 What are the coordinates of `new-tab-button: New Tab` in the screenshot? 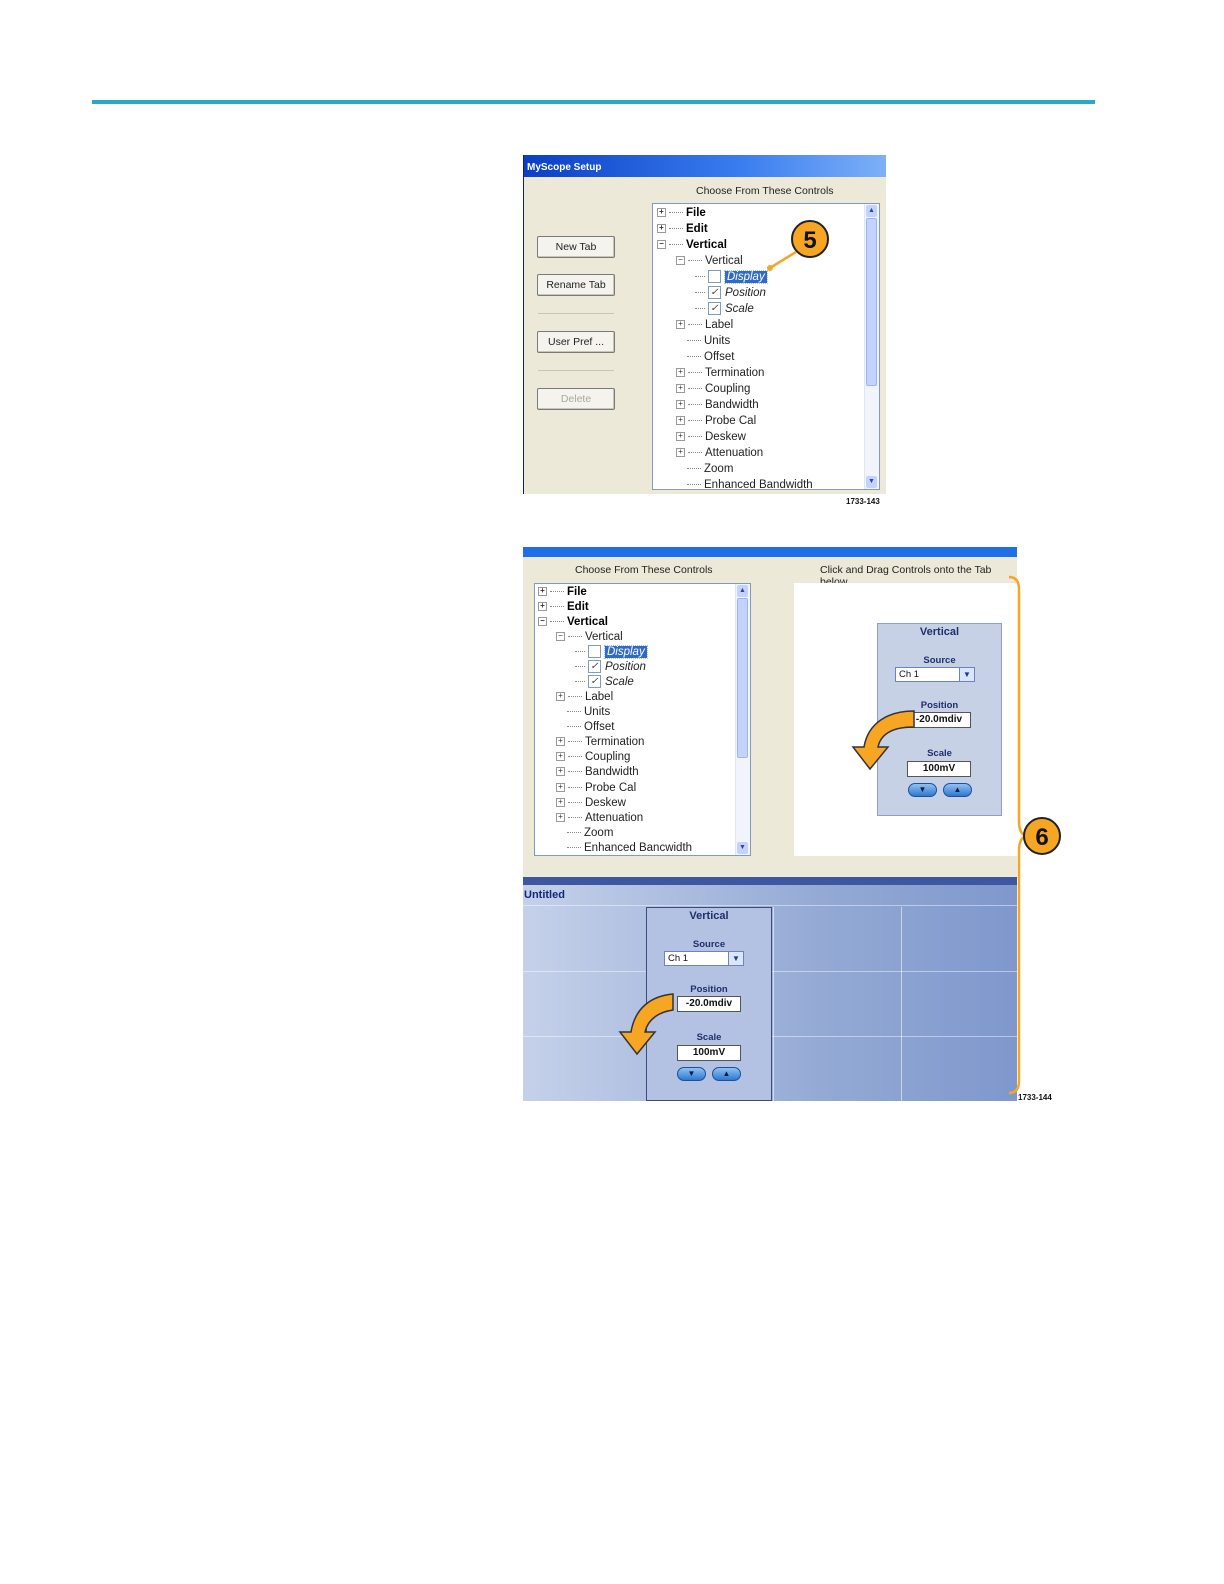 It's located at (576, 247).